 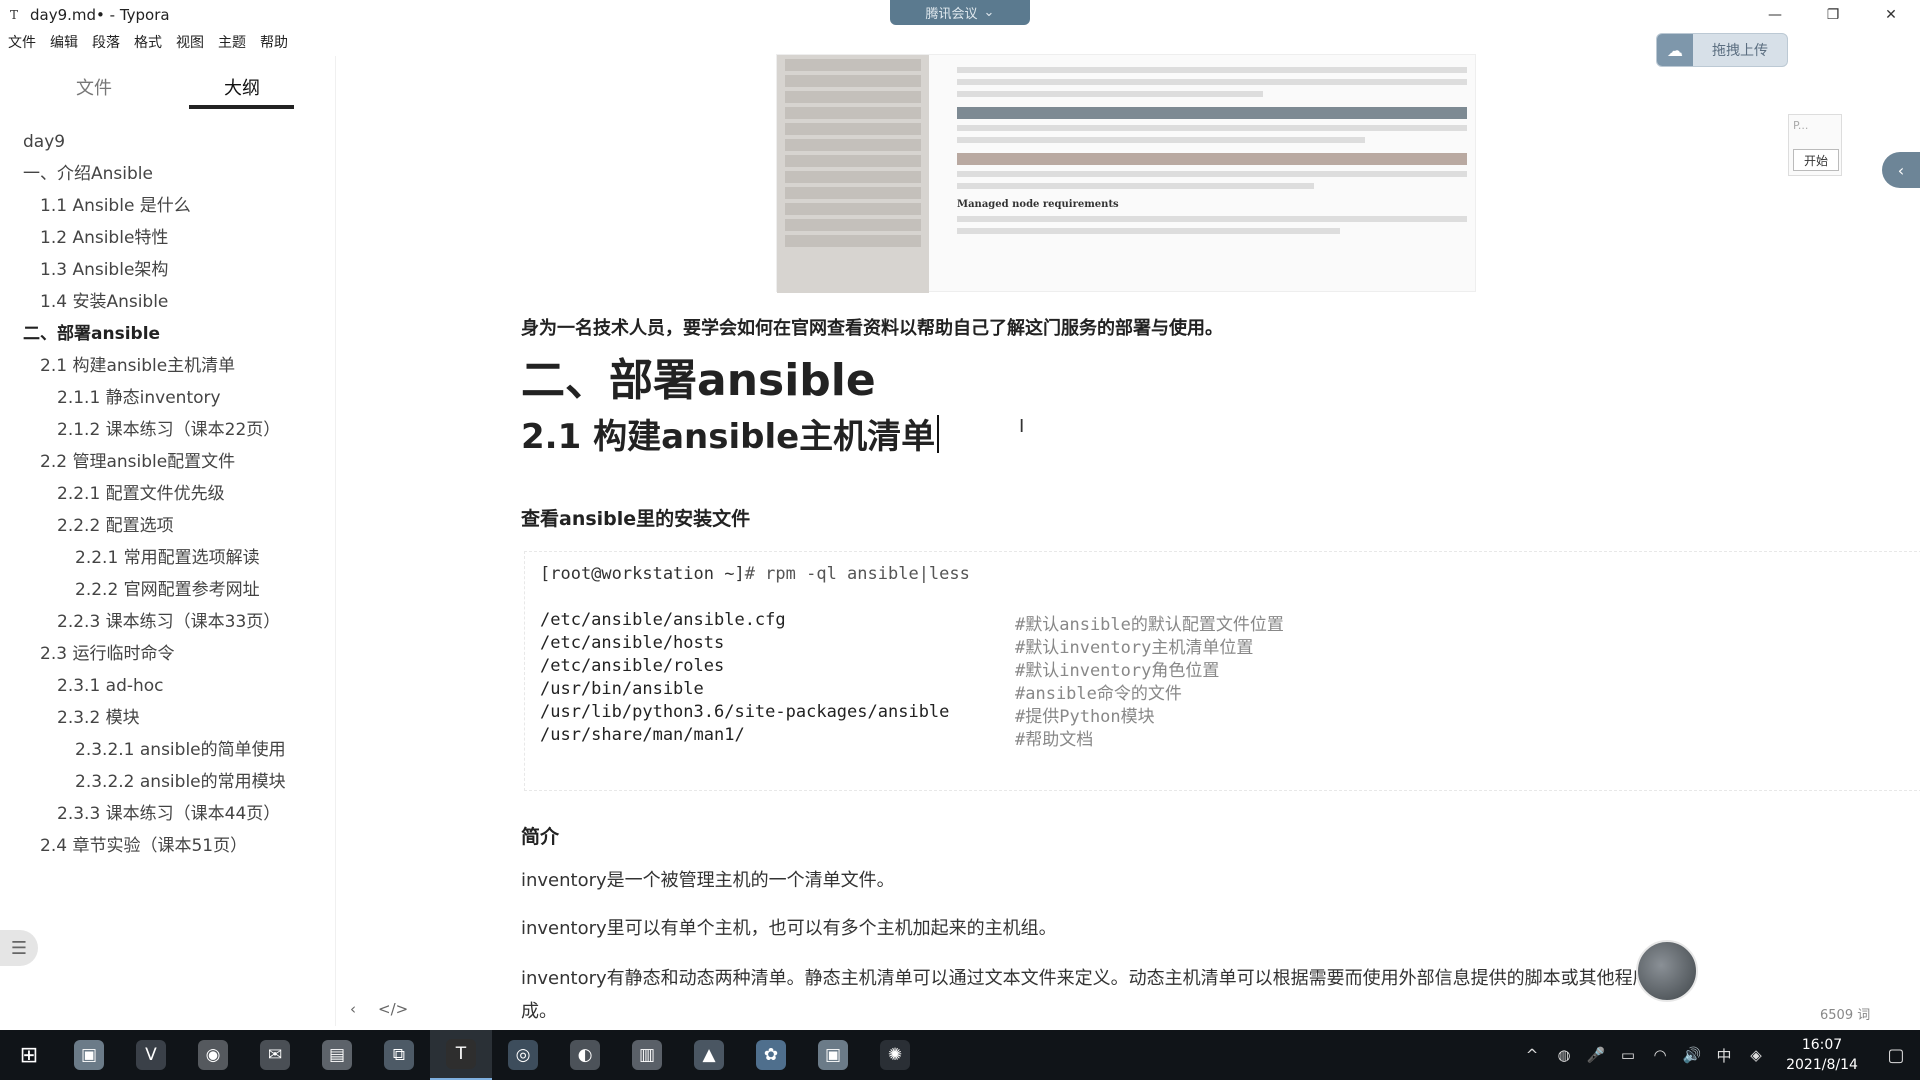 What do you see at coordinates (170, 142) in the screenshot?
I see `outline-item: day9` at bounding box center [170, 142].